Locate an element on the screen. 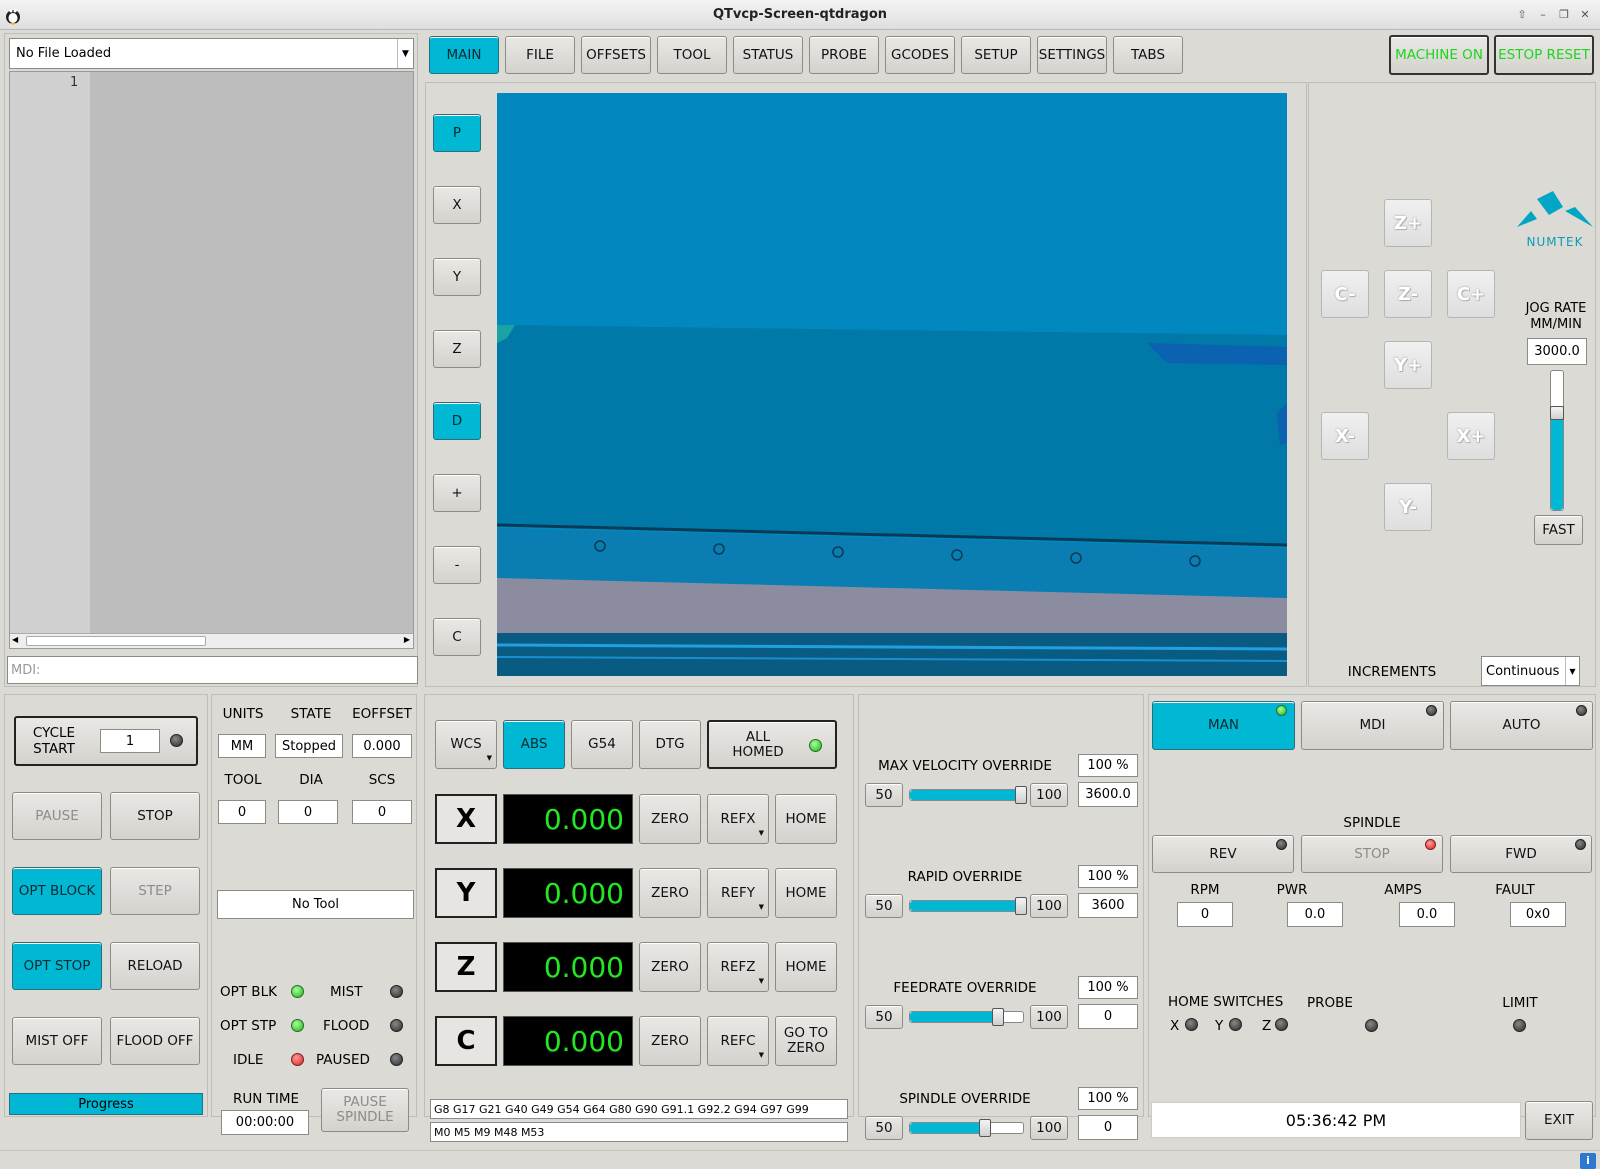 The width and height of the screenshot is (1600, 1169). spindle-override-min-button: 50 is located at coordinates (884, 1128).